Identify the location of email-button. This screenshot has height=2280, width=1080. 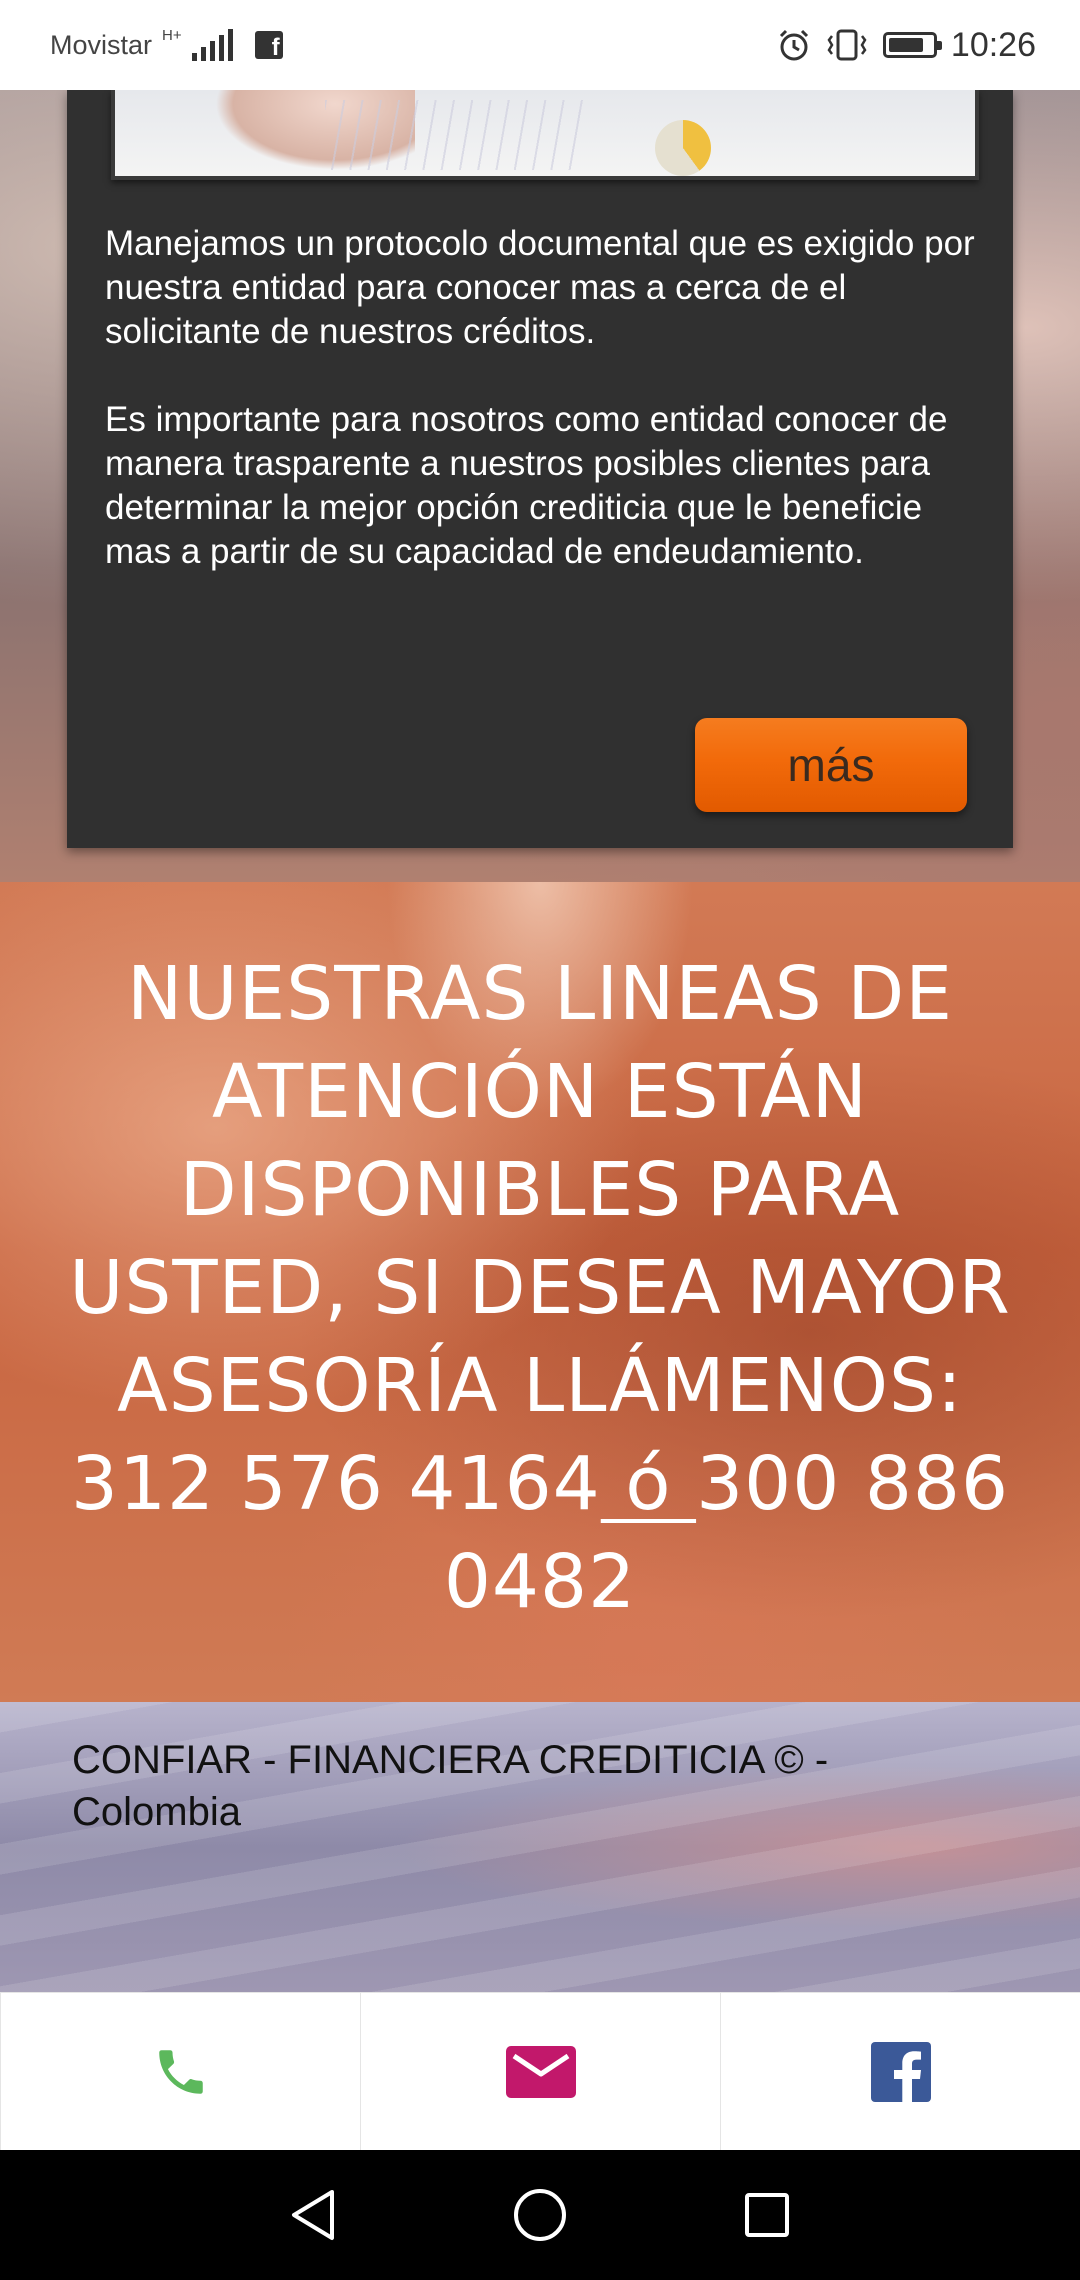
(540, 2072).